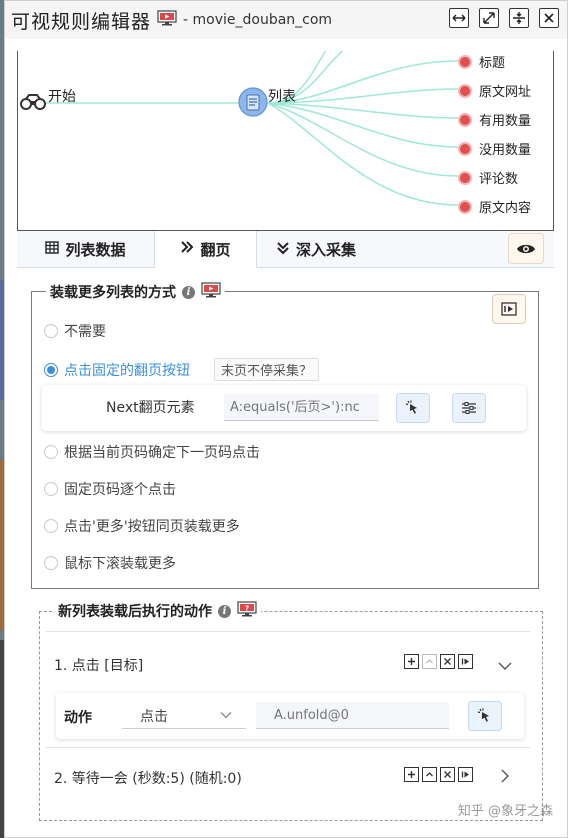 This screenshot has height=838, width=568. Describe the element at coordinates (157, 611) in the screenshot. I see `actions-legend: 新列表装载后执行的动作 i ?` at that location.